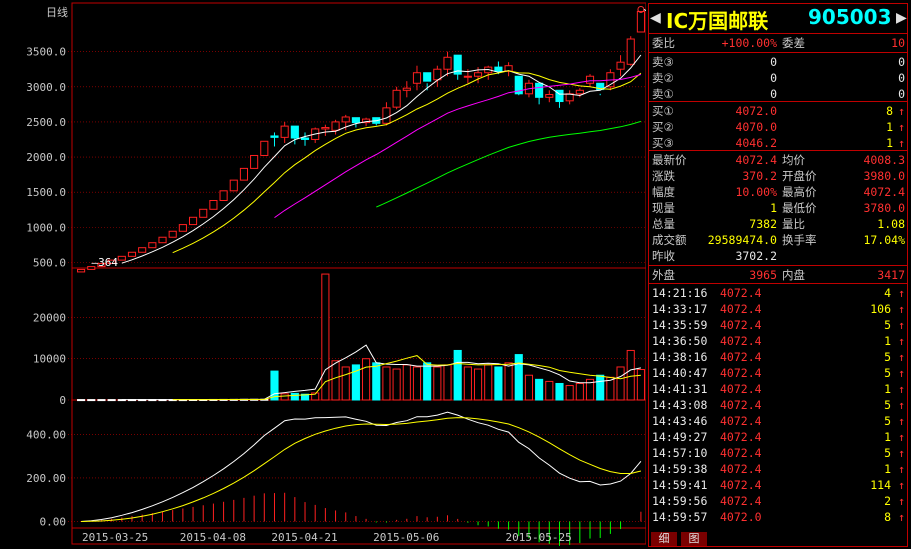  What do you see at coordinates (778, 143) in the screenshot?
I see `buy-level-row: 买③ 4046.2 1 ↑` at bounding box center [778, 143].